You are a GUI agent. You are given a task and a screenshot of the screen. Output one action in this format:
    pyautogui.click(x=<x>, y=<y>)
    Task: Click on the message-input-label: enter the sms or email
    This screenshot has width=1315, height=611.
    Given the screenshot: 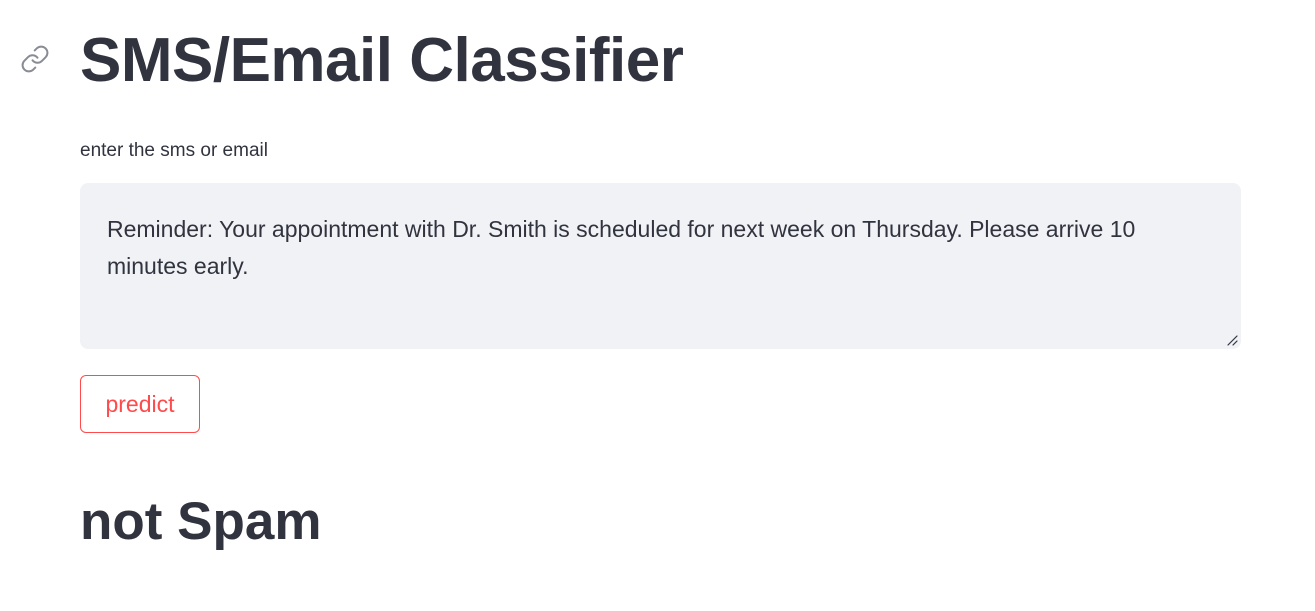 What is the action you would take?
    pyautogui.click(x=174, y=150)
    